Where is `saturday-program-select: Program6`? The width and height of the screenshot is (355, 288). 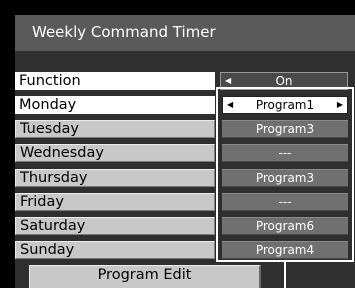 saturday-program-select: Program6 is located at coordinates (285, 226).